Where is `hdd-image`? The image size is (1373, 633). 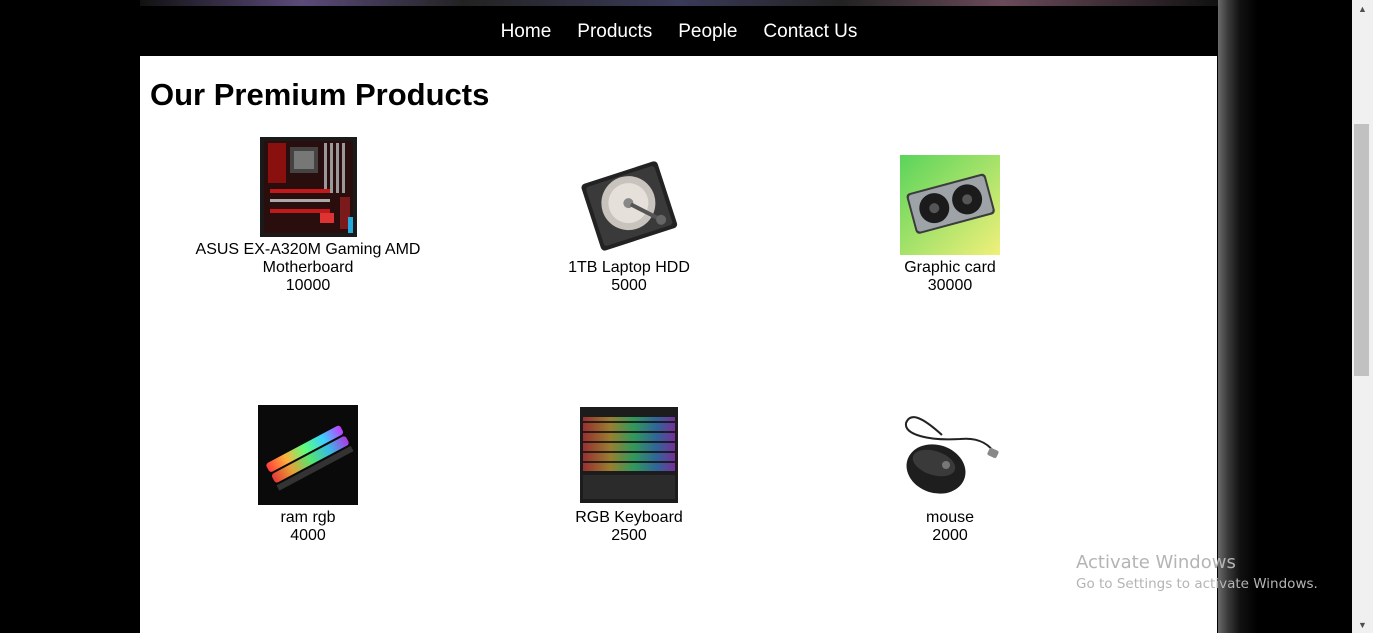
hdd-image is located at coordinates (629, 205).